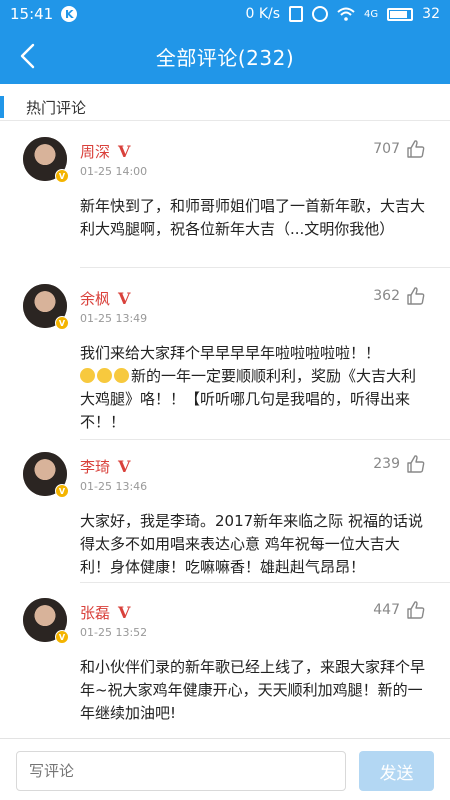 The width and height of the screenshot is (450, 800). Describe the element at coordinates (114, 171) in the screenshot. I see `comment-time: 01-25 14:00` at that location.